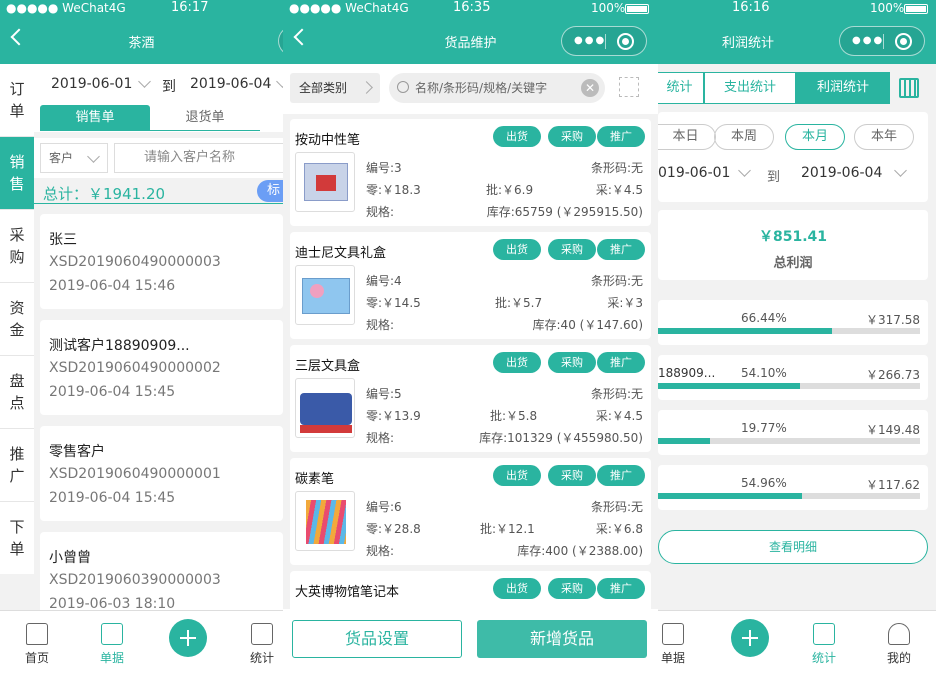  Describe the element at coordinates (17, 319) in the screenshot. I see `sidebar-item-funds: 资金` at that location.